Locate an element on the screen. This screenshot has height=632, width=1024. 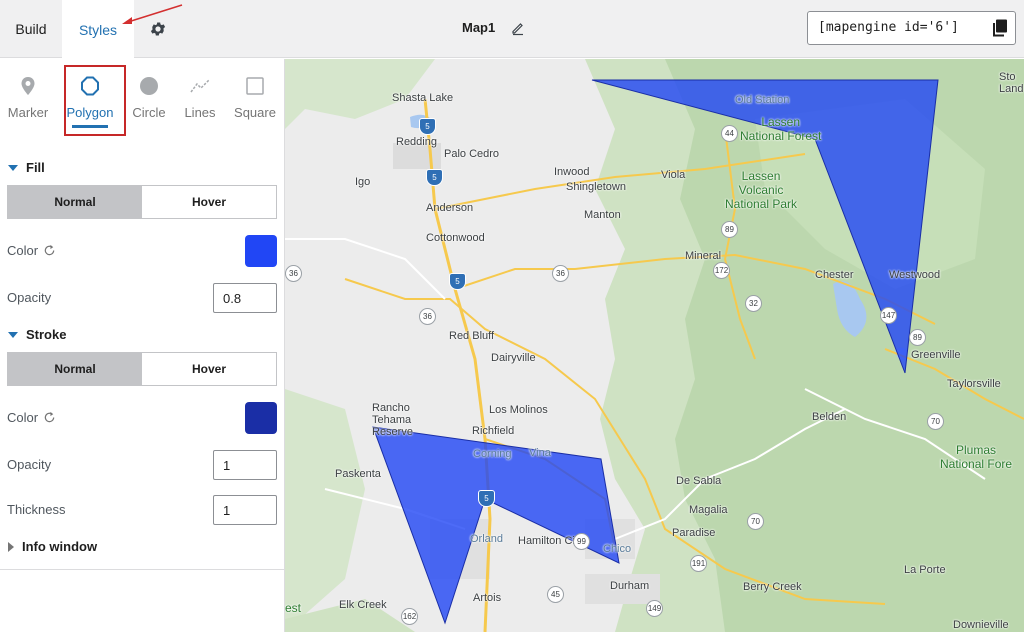
map-pin-icon is located at coordinates (28, 86).